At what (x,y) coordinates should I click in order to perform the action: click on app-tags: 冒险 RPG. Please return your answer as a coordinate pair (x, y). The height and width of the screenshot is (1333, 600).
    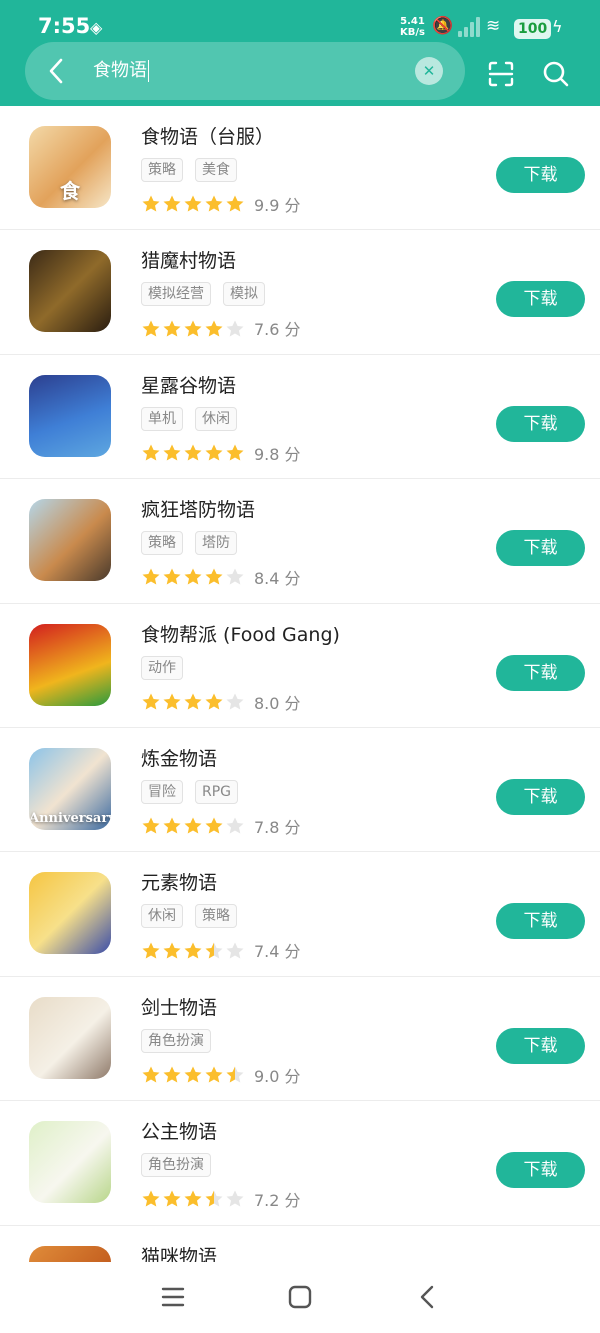
    Looking at the image, I should click on (195, 791).